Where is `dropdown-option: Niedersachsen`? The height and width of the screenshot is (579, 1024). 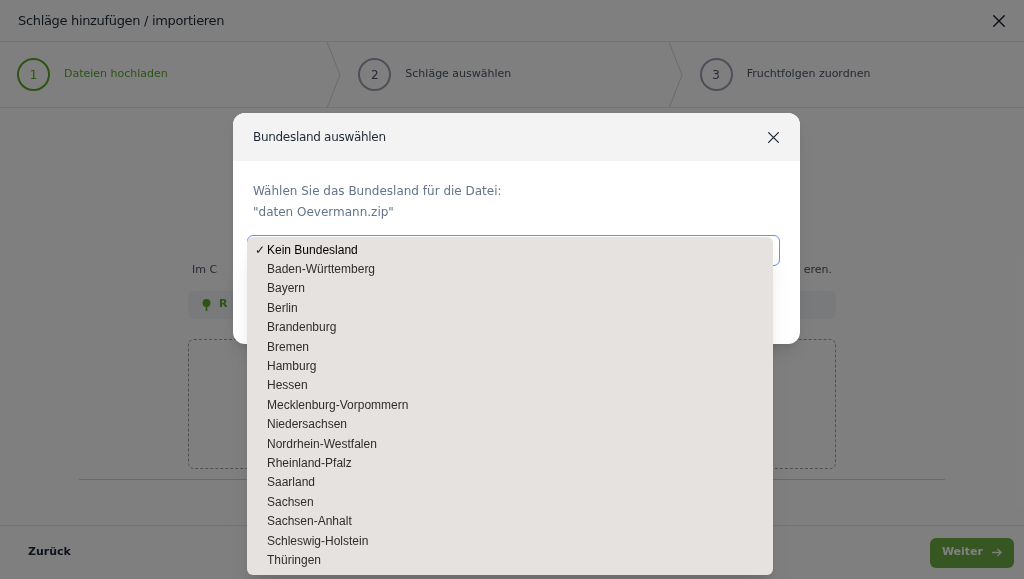 dropdown-option: Niedersachsen is located at coordinates (307, 424).